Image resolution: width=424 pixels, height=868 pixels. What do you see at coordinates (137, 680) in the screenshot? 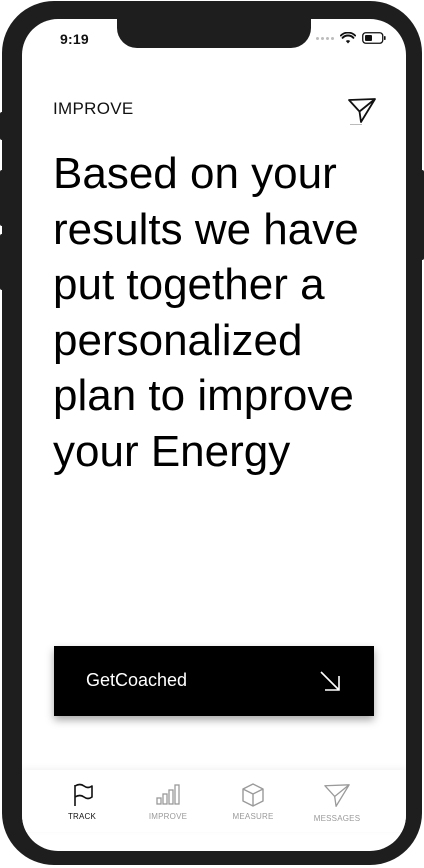
I see `get-coached-label: GetCoached` at bounding box center [137, 680].